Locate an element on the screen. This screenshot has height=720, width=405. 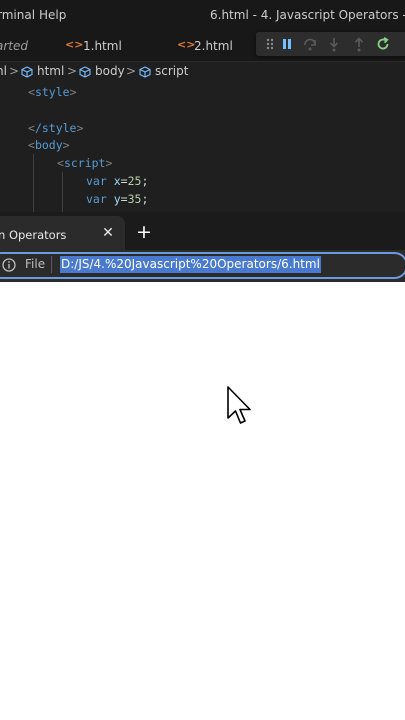
breadcrumb-item-body: body is located at coordinates (110, 71).